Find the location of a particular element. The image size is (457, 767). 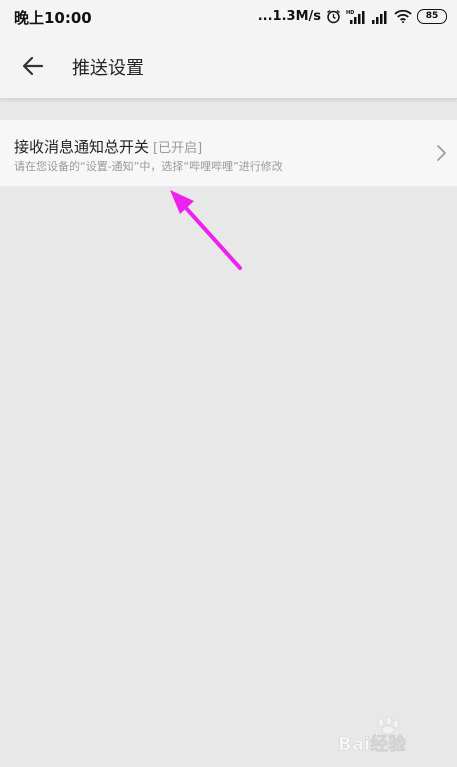

hd-label: HD is located at coordinates (350, 13).